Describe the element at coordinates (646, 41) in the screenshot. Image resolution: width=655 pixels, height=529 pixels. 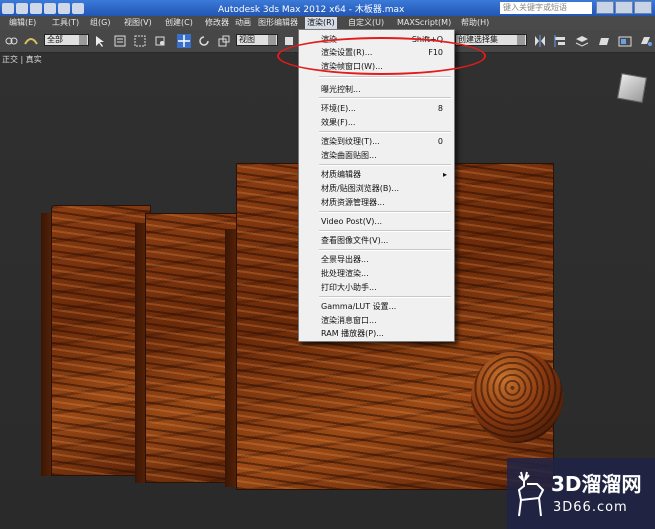
I see `render-production-icon` at that location.